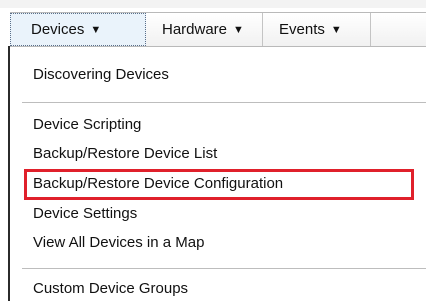 The height and width of the screenshot is (301, 426). What do you see at coordinates (219, 184) in the screenshot?
I see `highlight-annotation-box` at bounding box center [219, 184].